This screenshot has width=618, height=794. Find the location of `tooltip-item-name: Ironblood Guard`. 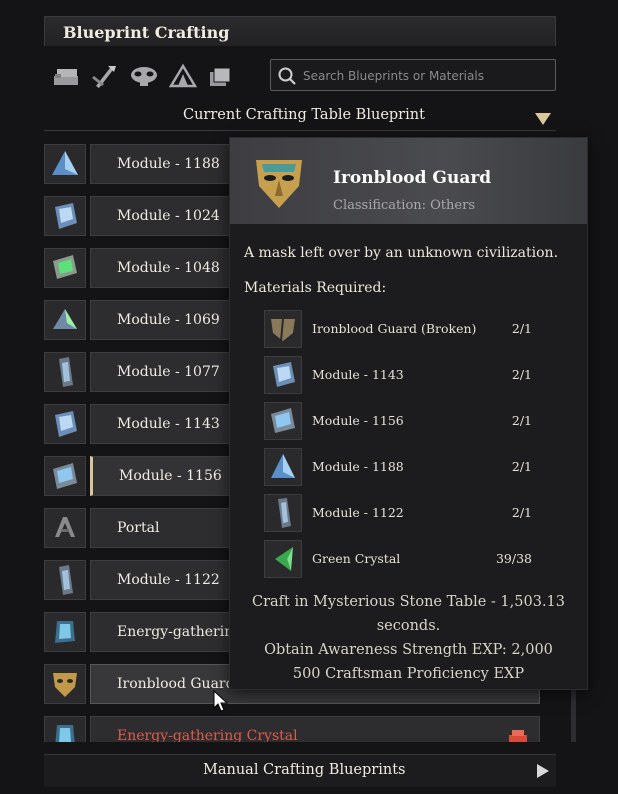

tooltip-item-name: Ironblood Guard is located at coordinates (412, 178).